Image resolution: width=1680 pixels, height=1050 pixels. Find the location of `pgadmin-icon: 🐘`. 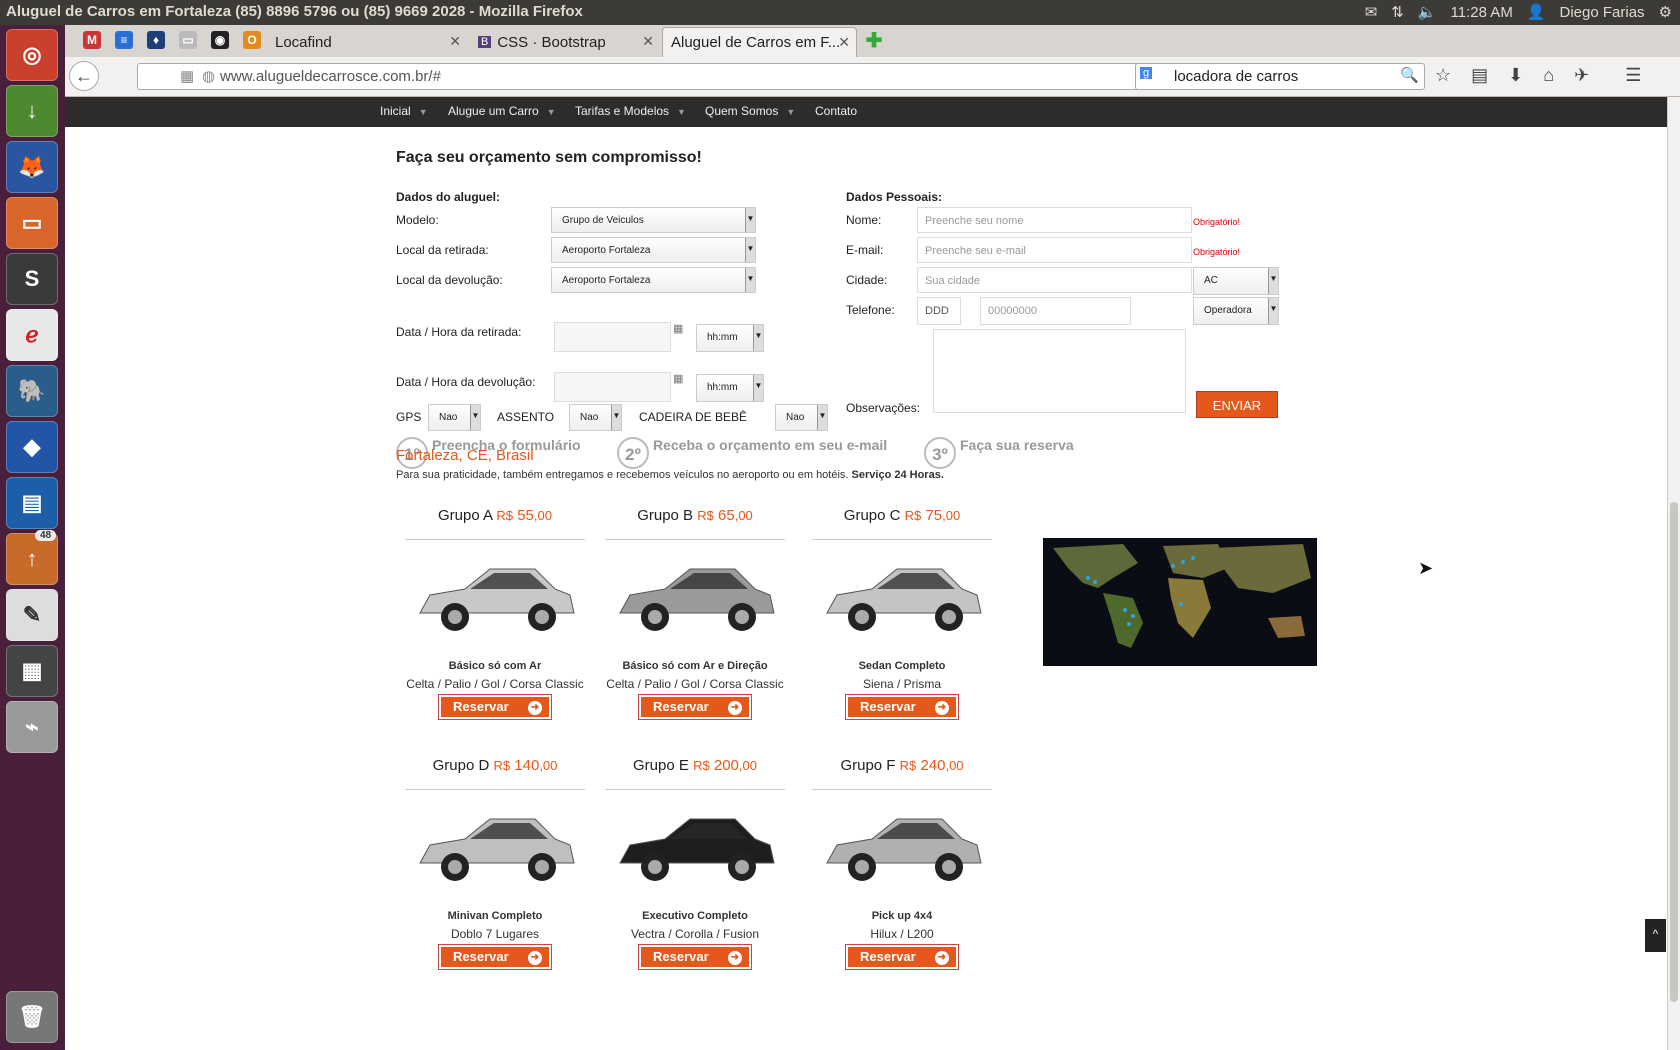

pgadmin-icon: 🐘 is located at coordinates (32, 391).